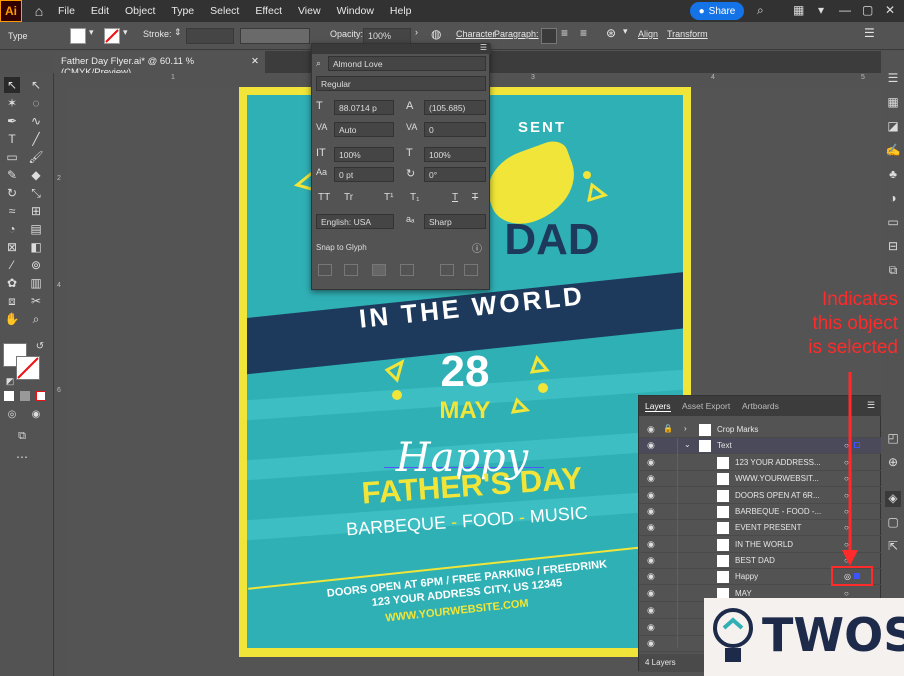 The image size is (904, 676). What do you see at coordinates (893, 127) in the screenshot?
I see `color-guide-icon: ◪` at bounding box center [893, 127].